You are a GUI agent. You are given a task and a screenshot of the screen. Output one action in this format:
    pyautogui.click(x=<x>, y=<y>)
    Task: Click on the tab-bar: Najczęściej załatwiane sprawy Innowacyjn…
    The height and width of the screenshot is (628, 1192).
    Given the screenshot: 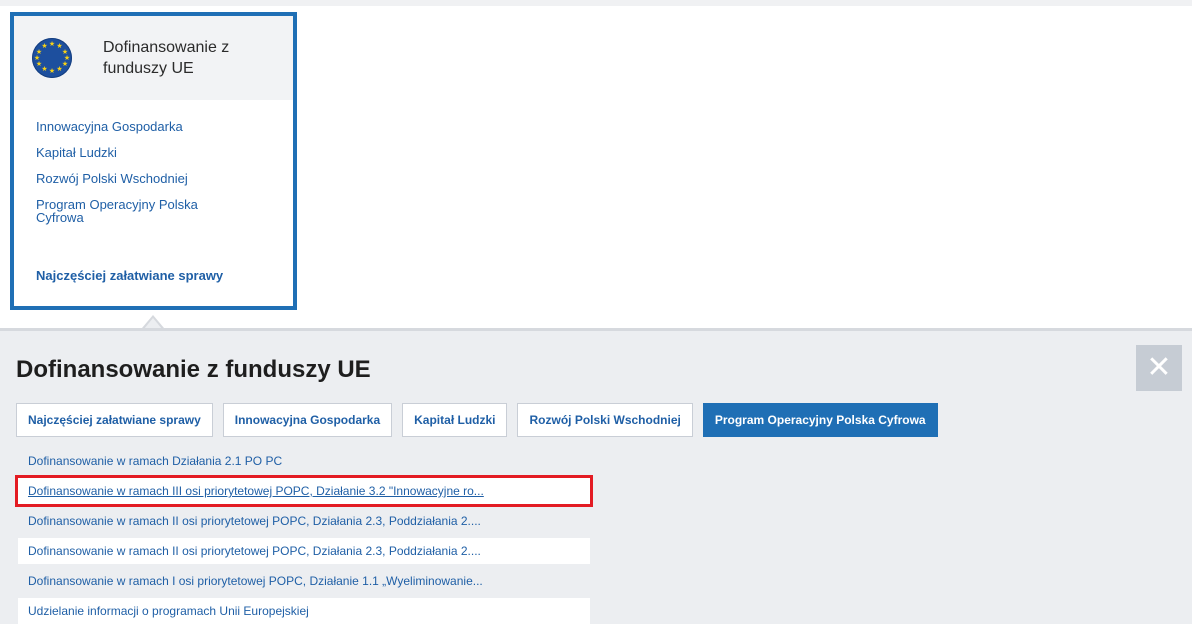 What is the action you would take?
    pyautogui.click(x=477, y=420)
    